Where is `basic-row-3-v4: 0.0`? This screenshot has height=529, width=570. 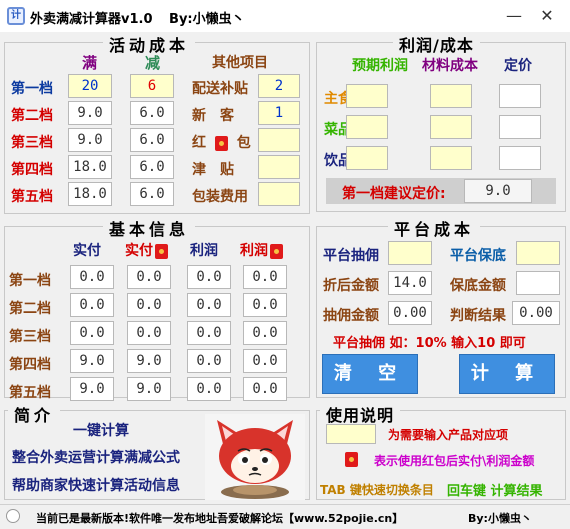 basic-row-3-v4: 0.0 is located at coordinates (265, 333).